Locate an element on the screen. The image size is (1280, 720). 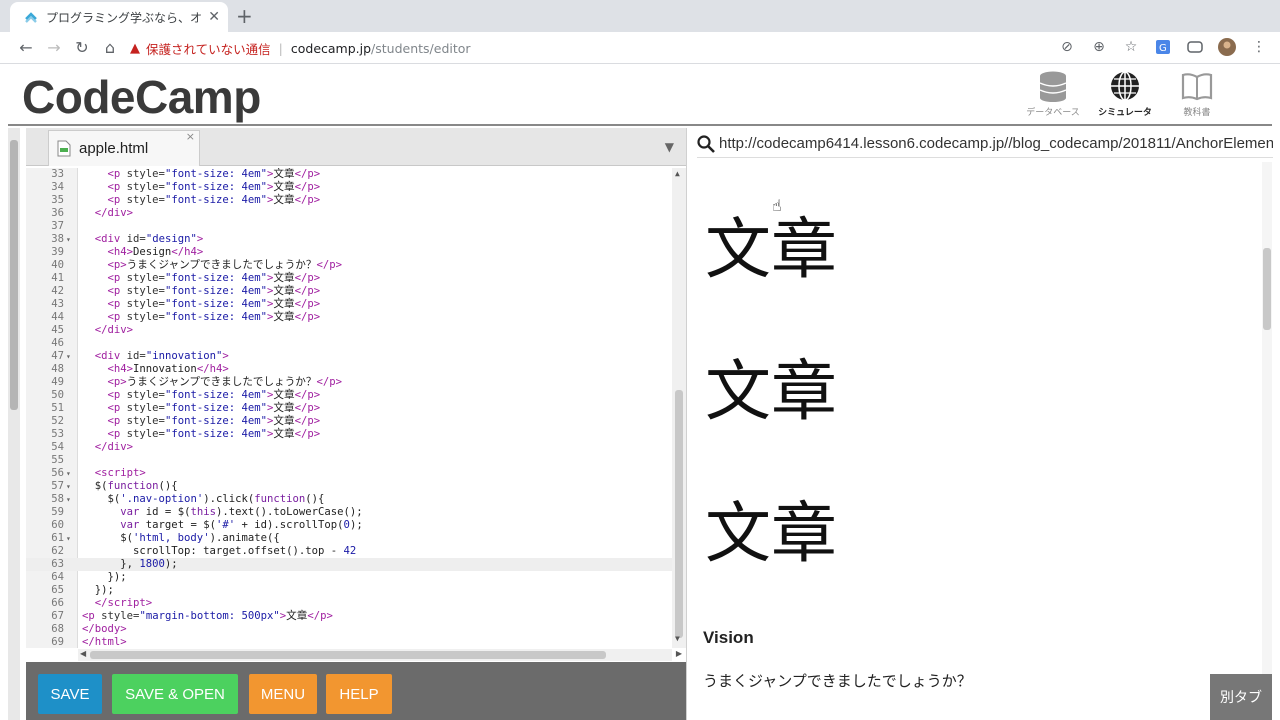
page-scrollbar is located at coordinates (14, 424).